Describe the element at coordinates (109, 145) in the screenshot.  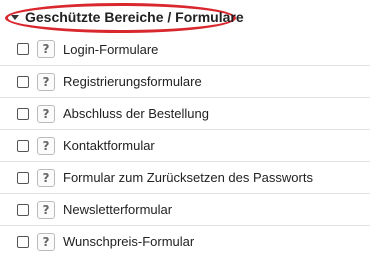
I see `item-label: Kontaktformular` at that location.